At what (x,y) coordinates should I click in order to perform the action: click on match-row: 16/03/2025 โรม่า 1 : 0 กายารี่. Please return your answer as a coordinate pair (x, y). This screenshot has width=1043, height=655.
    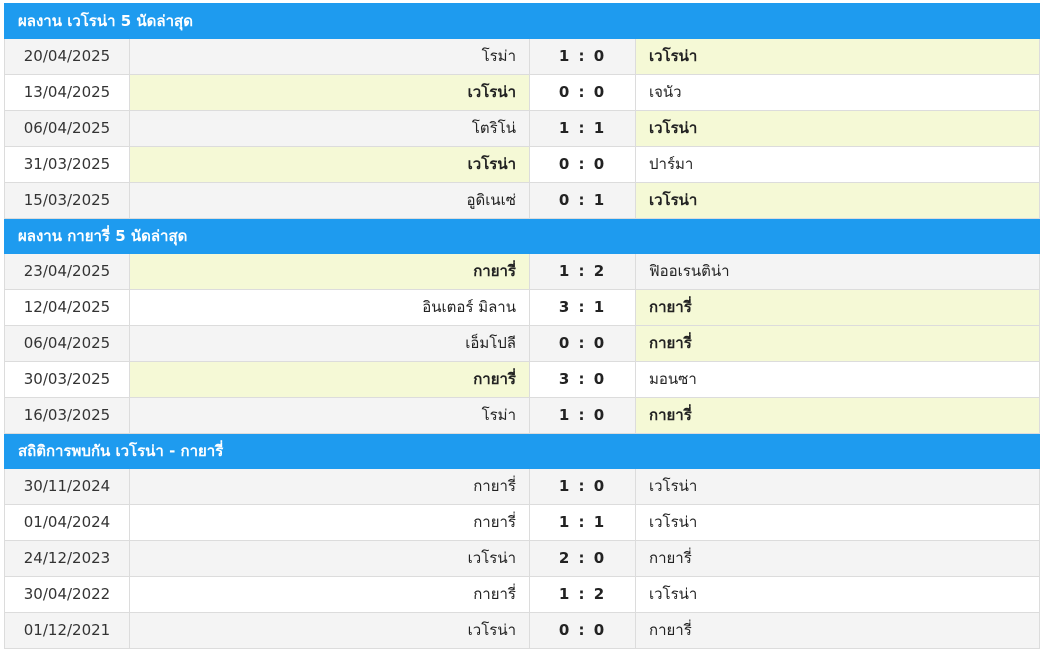
    Looking at the image, I should click on (522, 415).